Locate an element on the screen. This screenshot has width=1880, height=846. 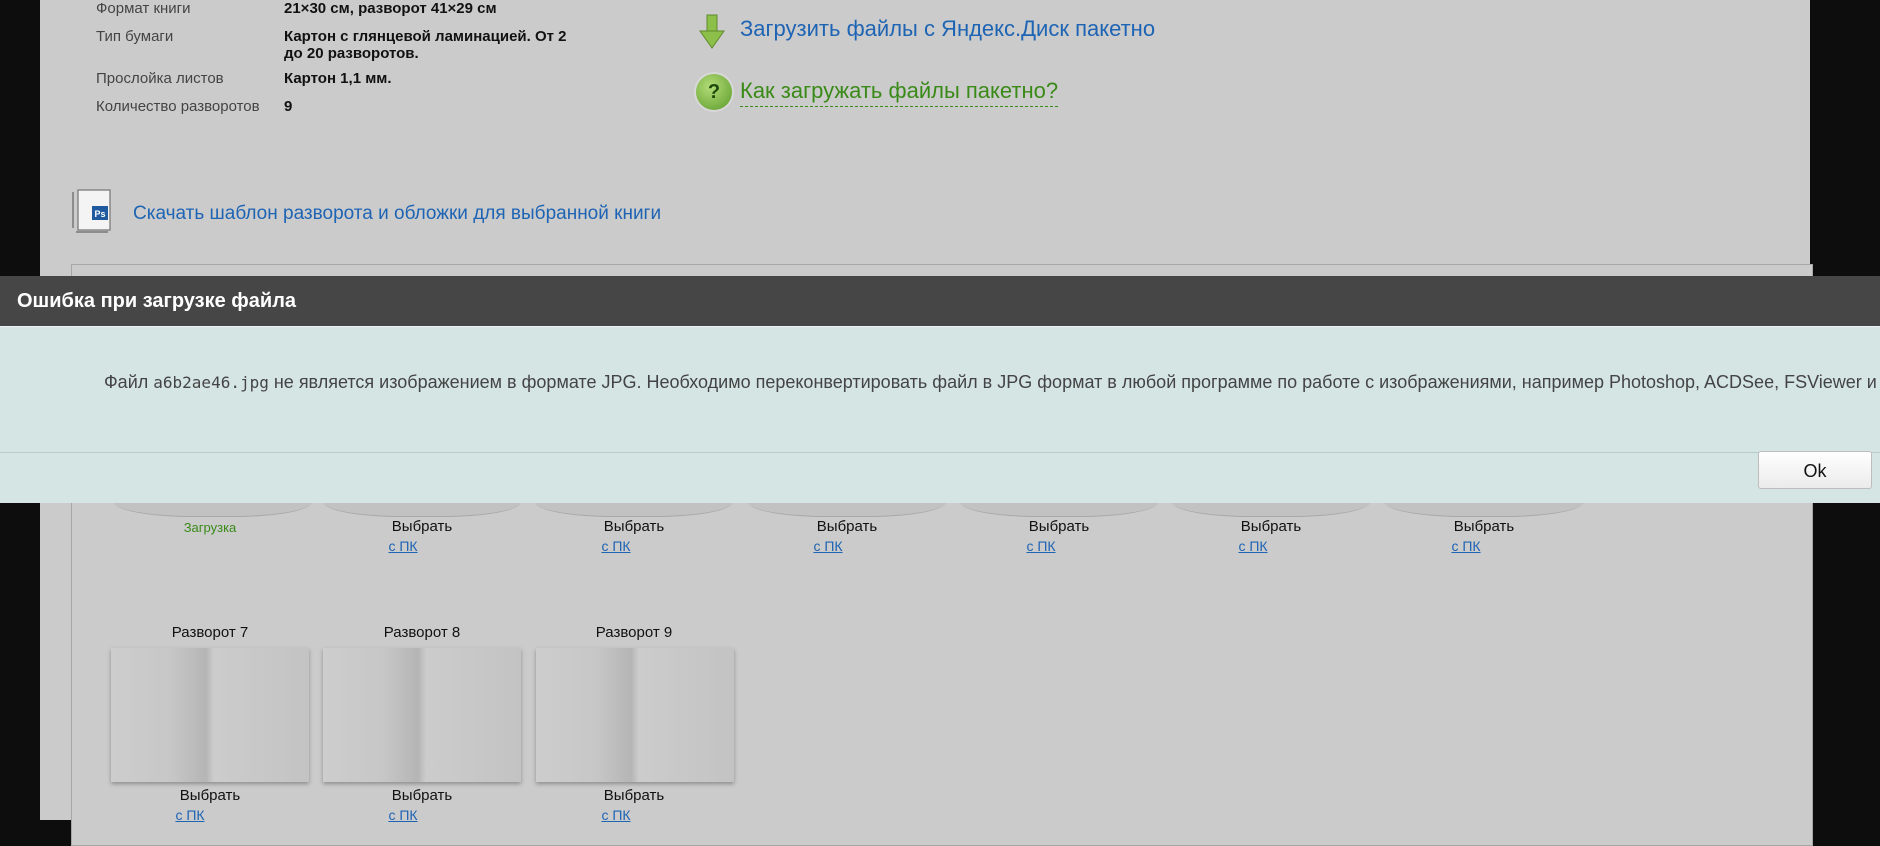
spec-value-count: 9 is located at coordinates (288, 106).